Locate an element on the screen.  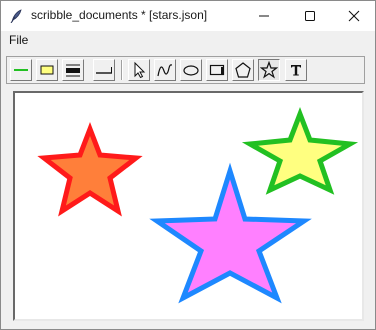
minimize-icon is located at coordinates (264, 16).